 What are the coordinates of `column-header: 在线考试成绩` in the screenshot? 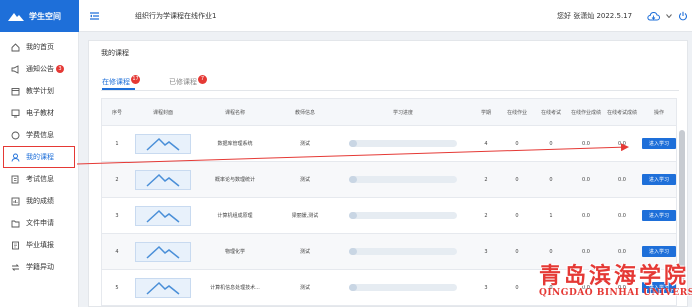 It's located at (621, 113).